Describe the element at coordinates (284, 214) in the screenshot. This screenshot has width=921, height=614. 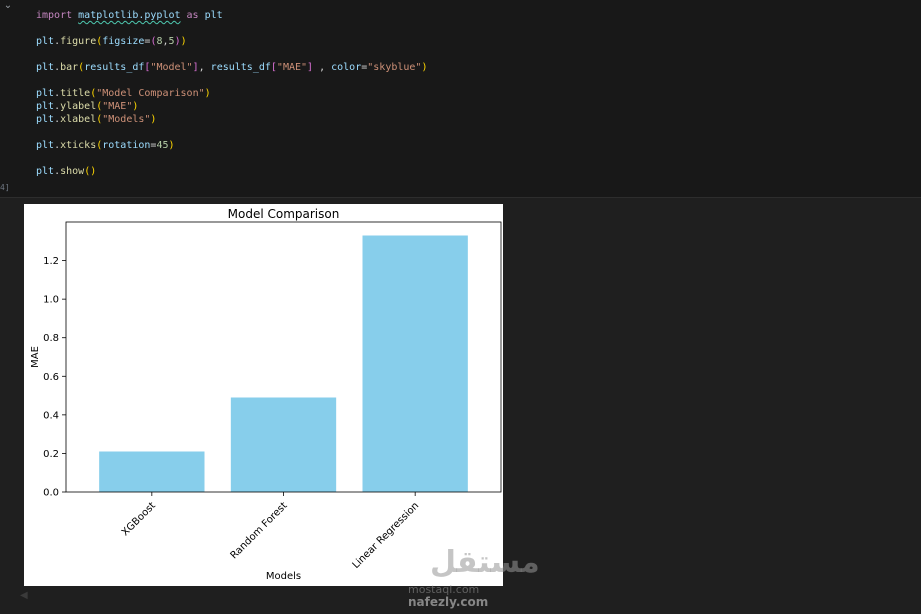
I see `chart-title: Model Comparison` at that location.